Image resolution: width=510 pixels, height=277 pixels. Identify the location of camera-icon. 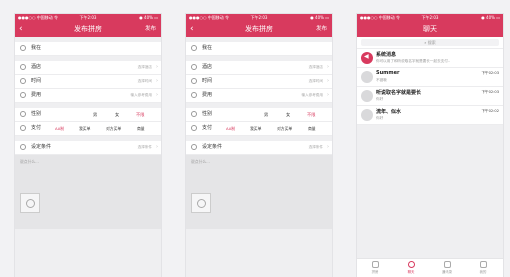
(30, 203).